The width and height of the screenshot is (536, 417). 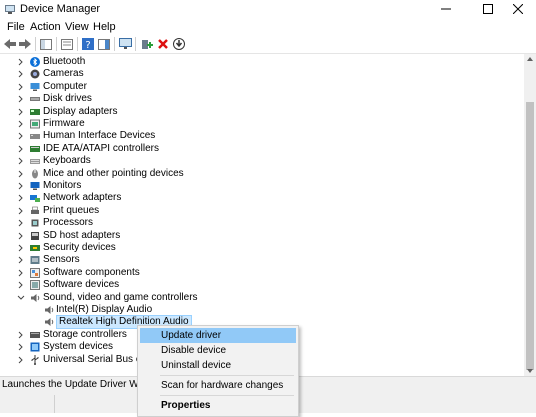 I want to click on context-menu-separator, so click(x=227, y=375).